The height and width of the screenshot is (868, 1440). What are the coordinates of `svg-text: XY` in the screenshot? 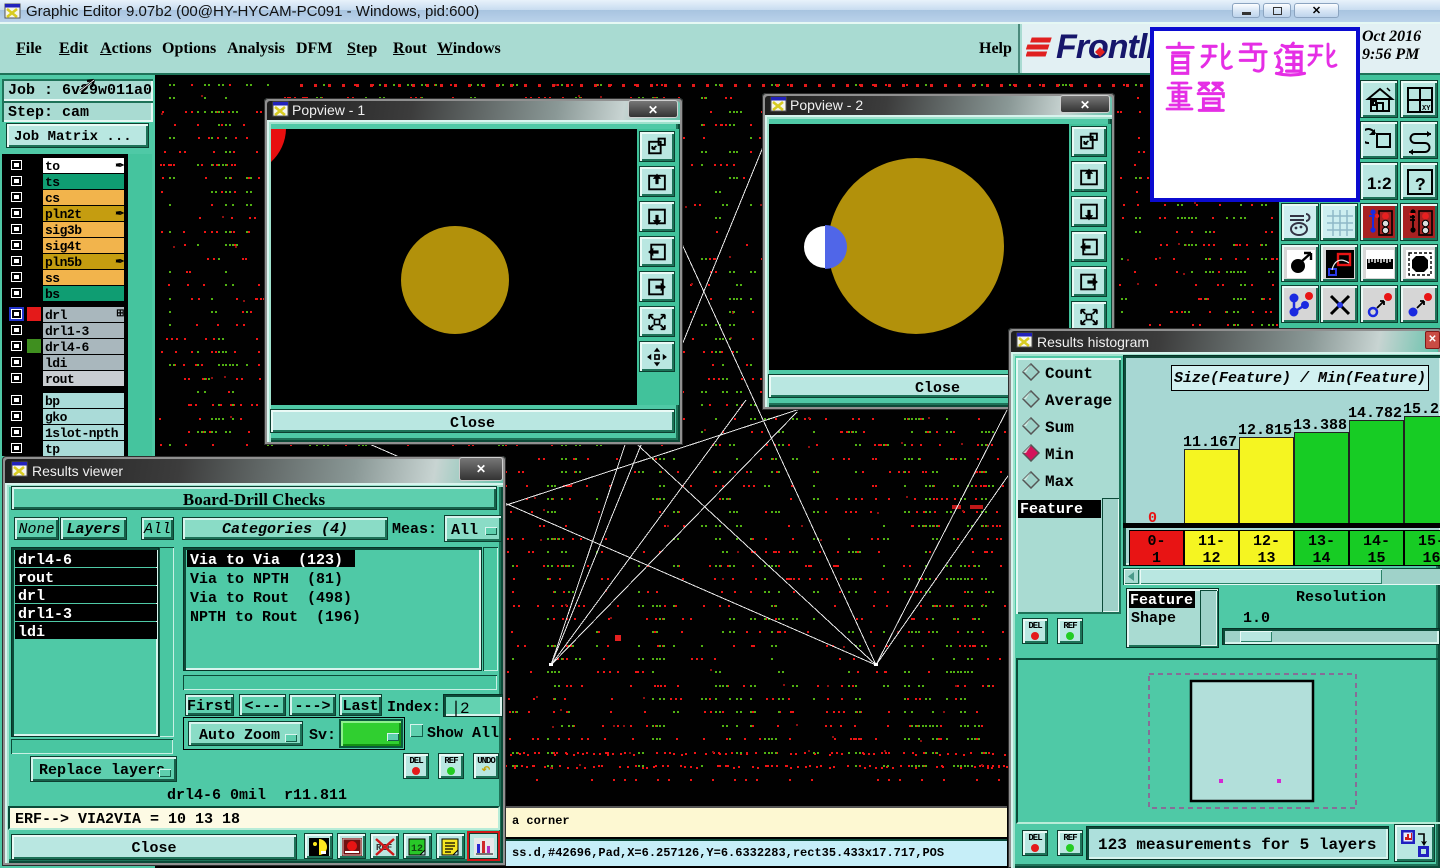 It's located at (1426, 109).